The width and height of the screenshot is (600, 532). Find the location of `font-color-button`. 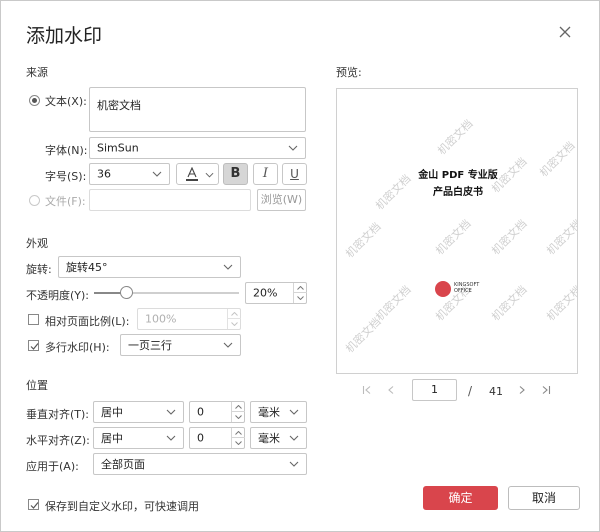

font-color-button is located at coordinates (197, 174).